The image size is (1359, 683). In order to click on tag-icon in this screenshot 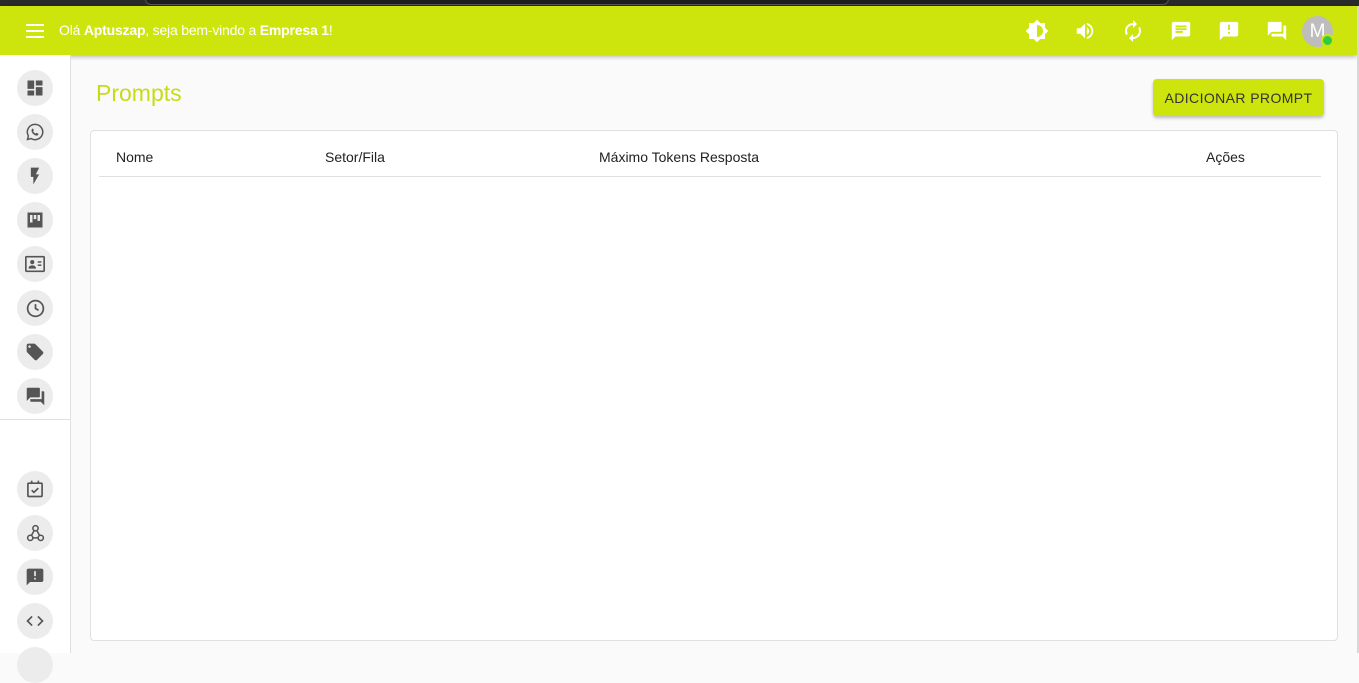, I will do `click(35, 352)`.